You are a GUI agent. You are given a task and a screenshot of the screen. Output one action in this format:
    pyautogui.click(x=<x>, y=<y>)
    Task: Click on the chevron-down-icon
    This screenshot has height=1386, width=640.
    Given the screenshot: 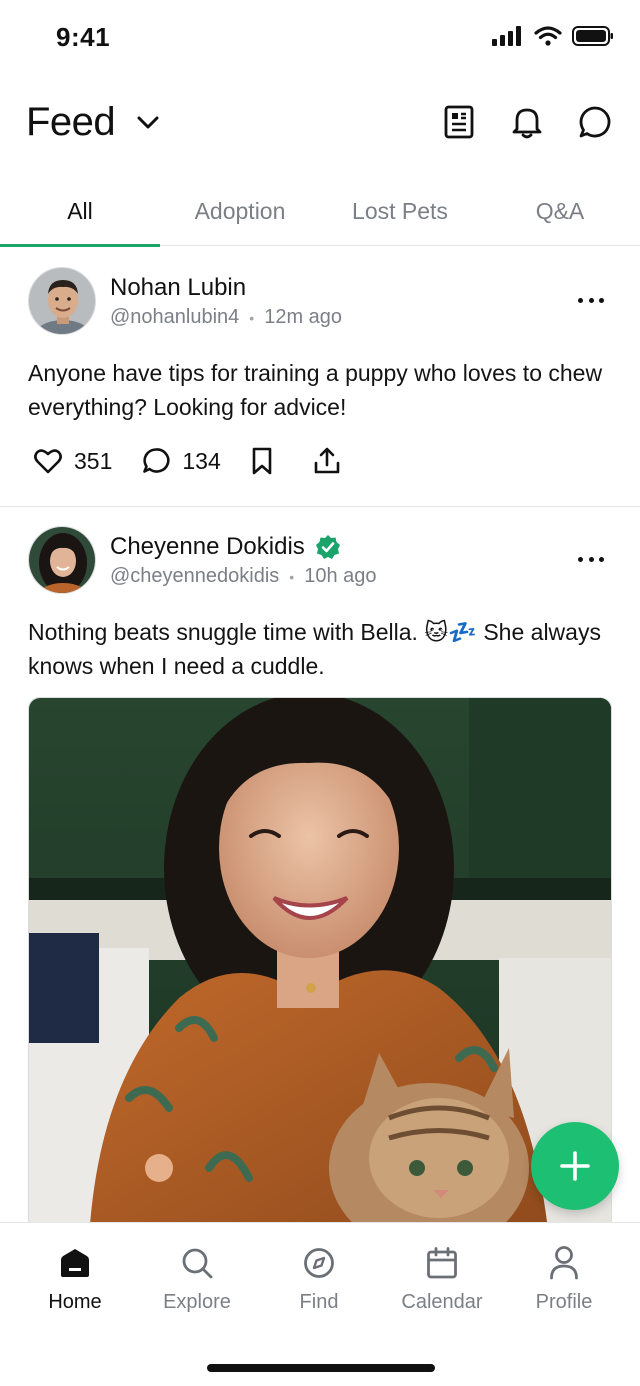 What is the action you would take?
    pyautogui.click(x=148, y=122)
    